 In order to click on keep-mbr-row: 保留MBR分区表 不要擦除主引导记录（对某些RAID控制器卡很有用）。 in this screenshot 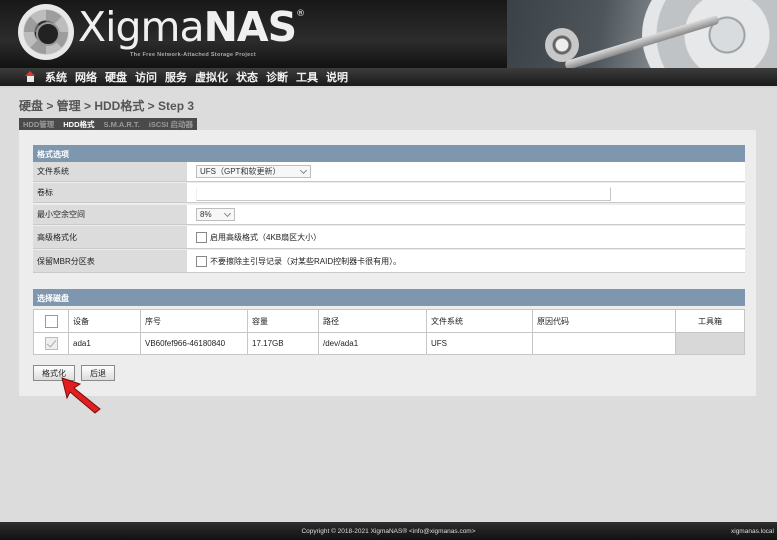, I will do `click(389, 261)`.